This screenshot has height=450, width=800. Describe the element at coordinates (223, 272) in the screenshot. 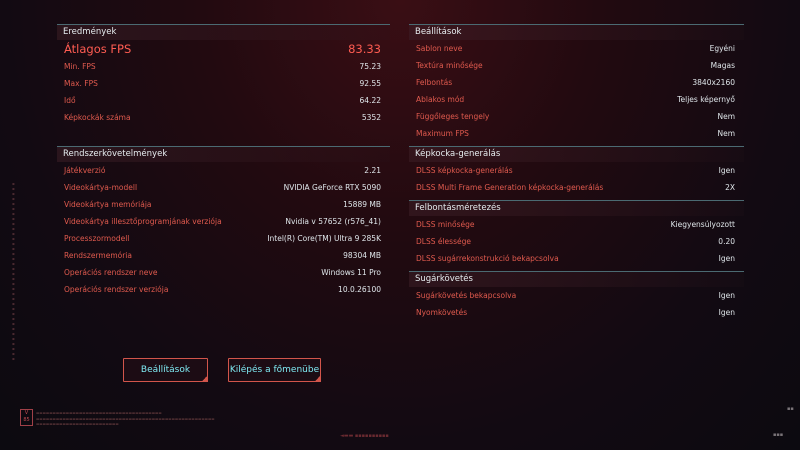

I see `os-name-row: Operációs rendszer neve Windows 11 Pro` at that location.